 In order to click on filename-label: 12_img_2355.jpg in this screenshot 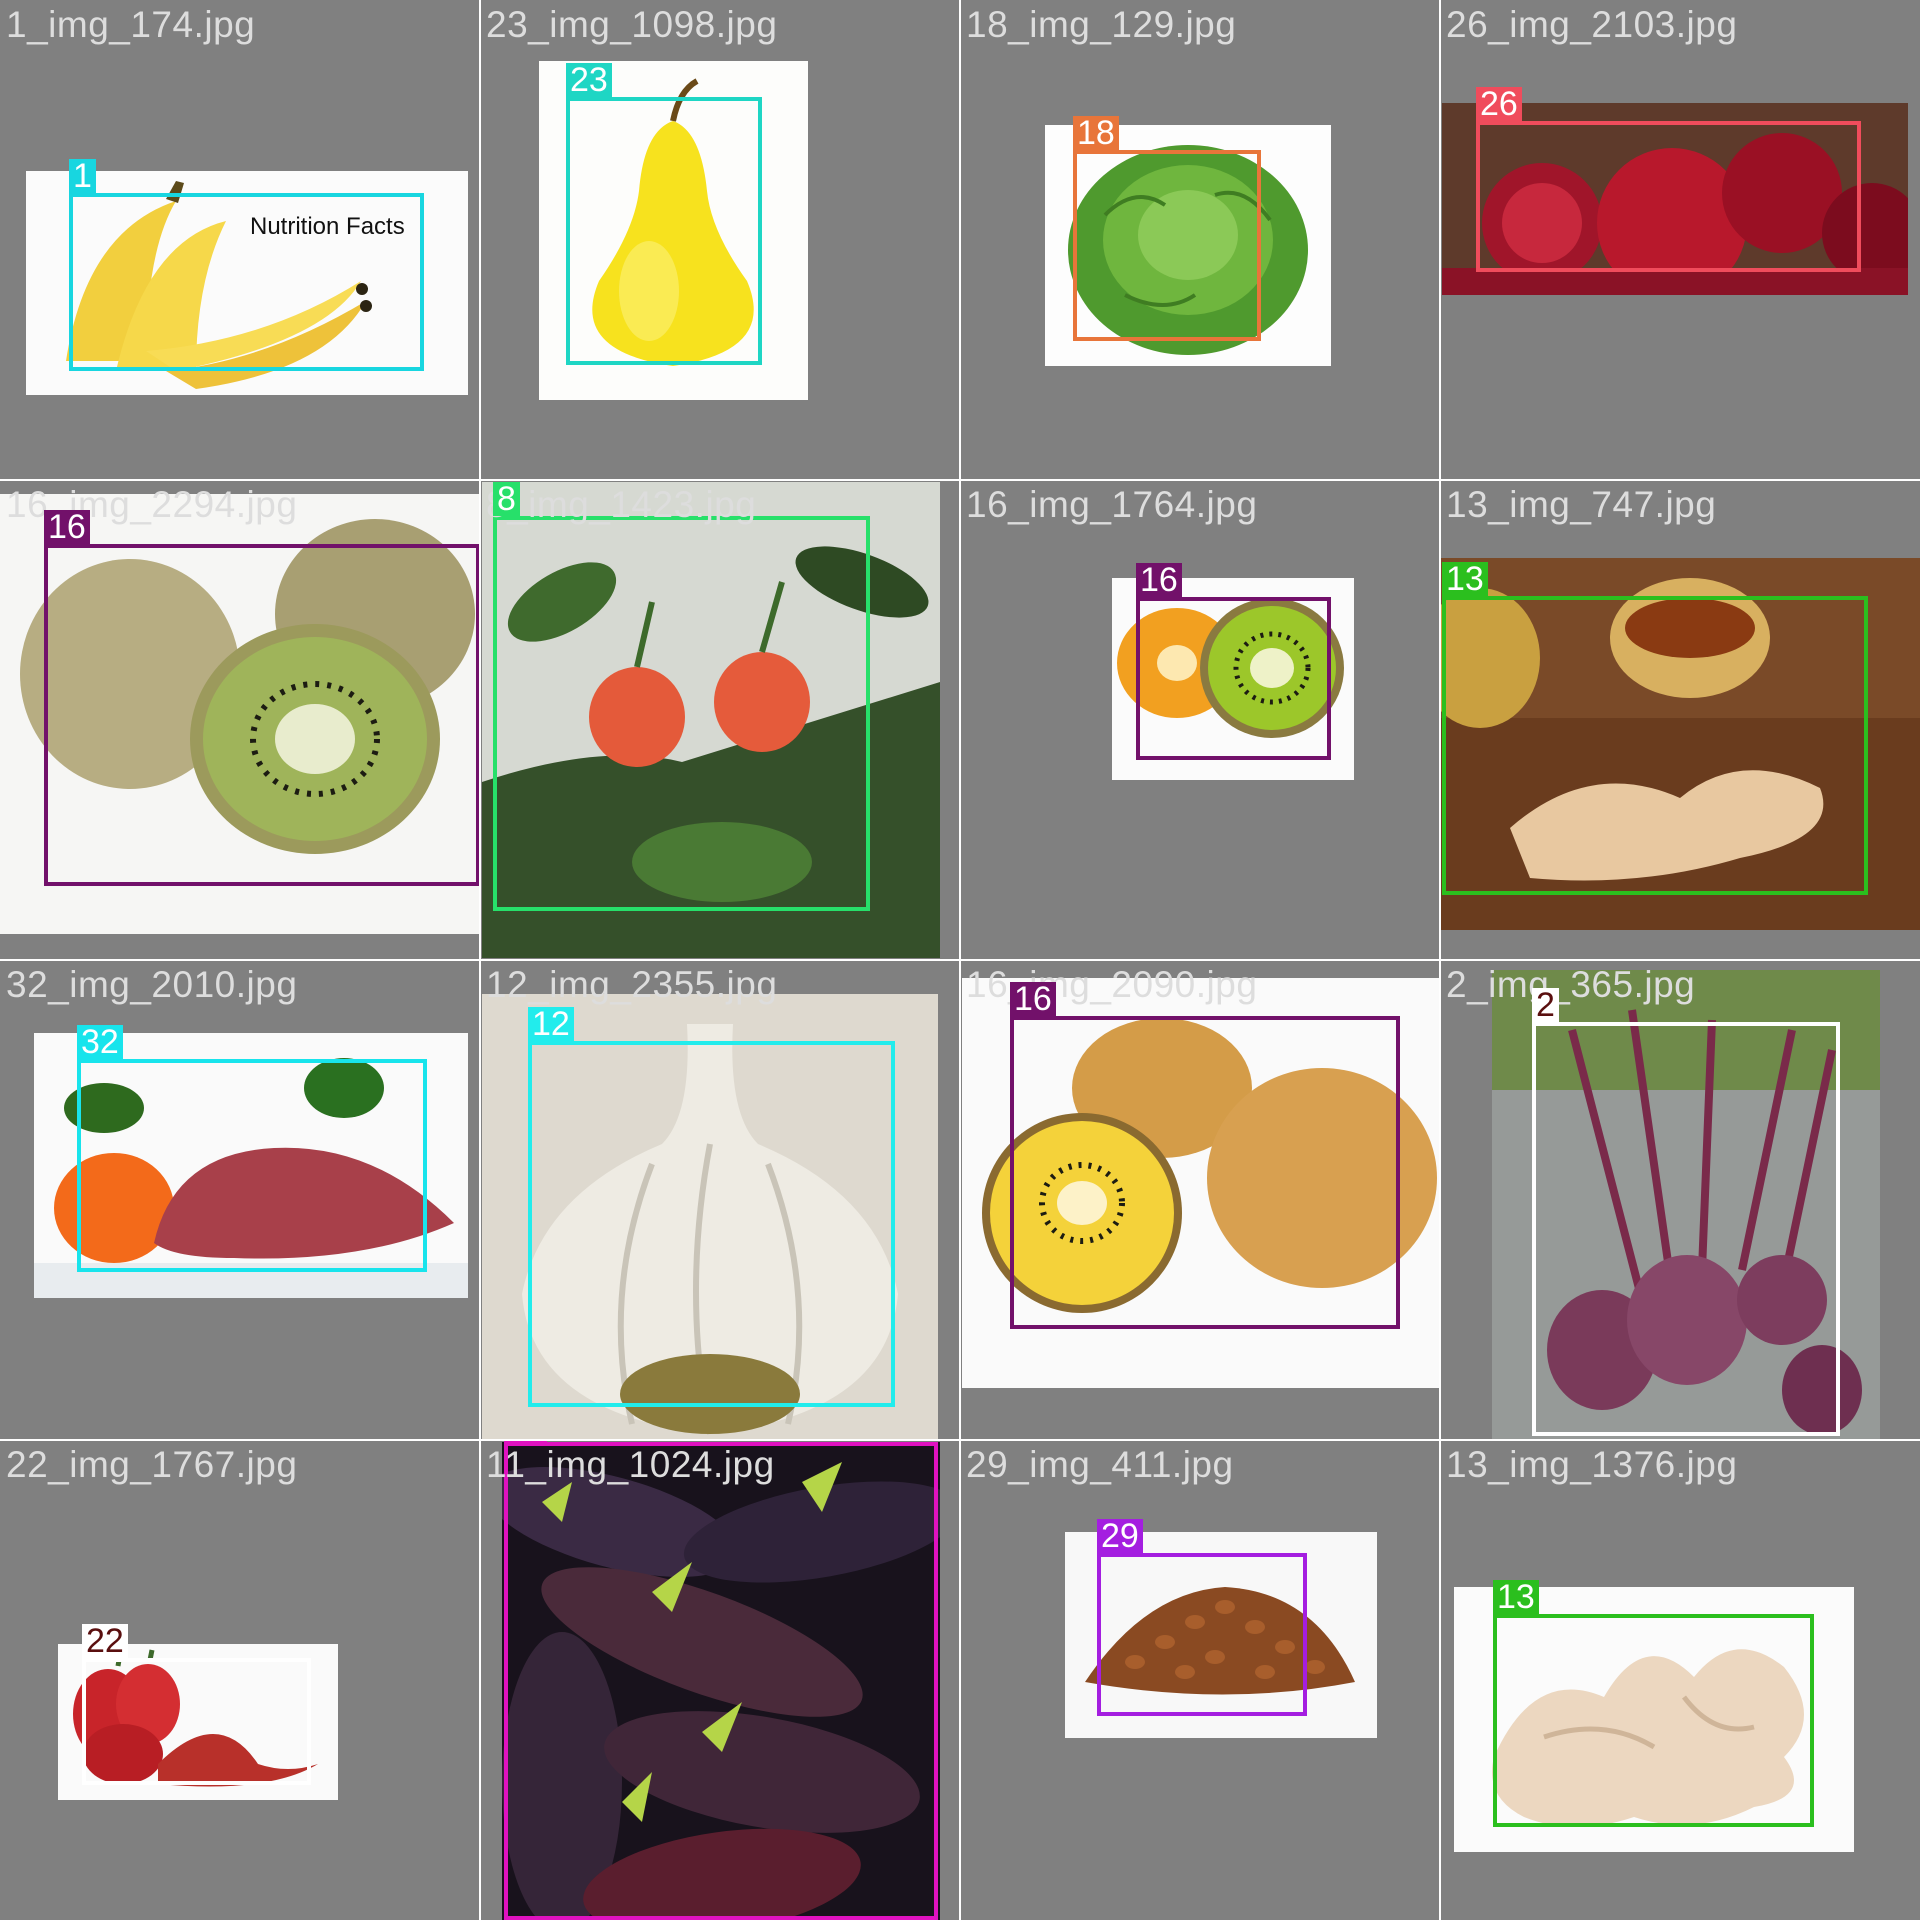, I will do `click(632, 984)`.